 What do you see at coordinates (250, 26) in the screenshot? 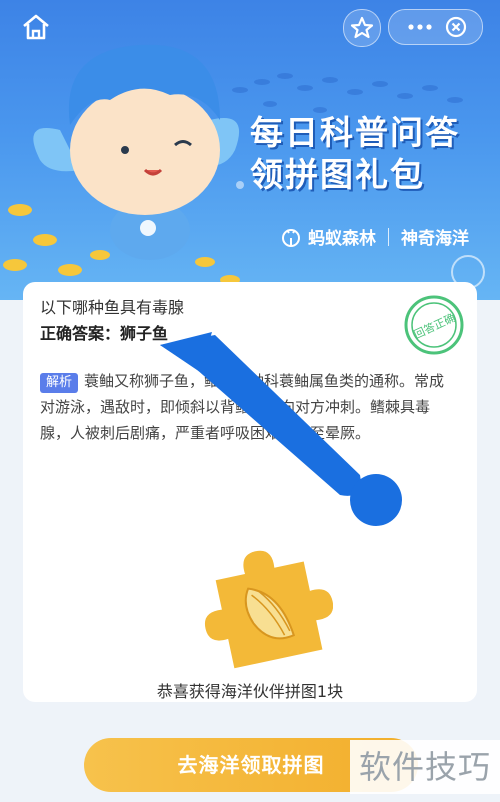
I see `top-bar` at bounding box center [250, 26].